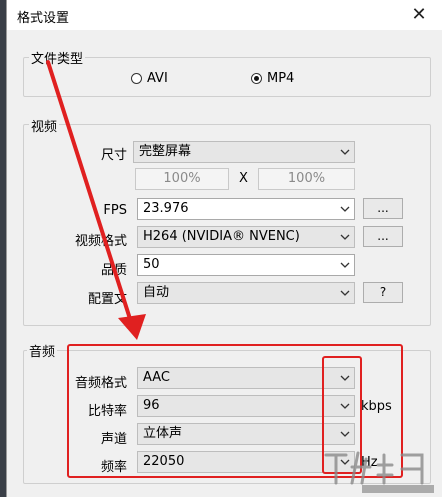 The height and width of the screenshot is (497, 442). Describe the element at coordinates (379, 472) in the screenshot. I see `watermark-logo` at that location.